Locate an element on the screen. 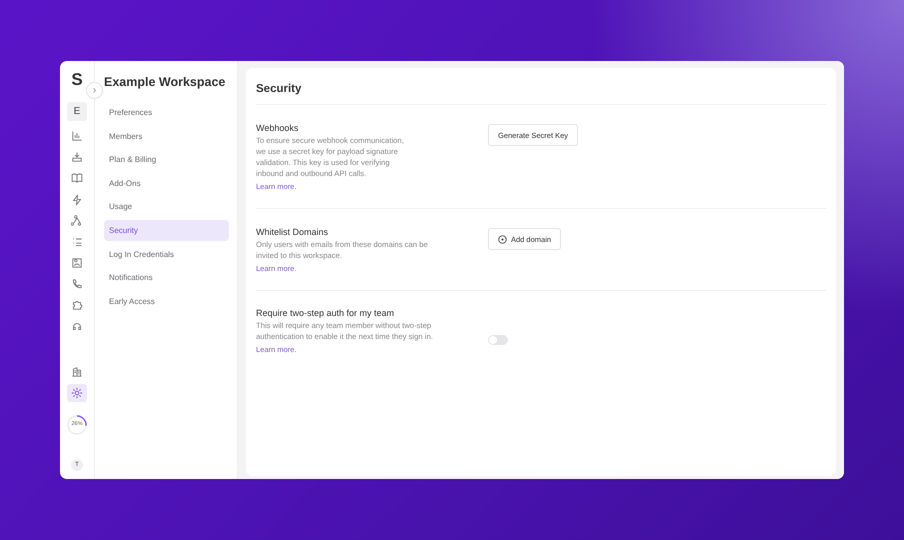 Image resolution: width=904 pixels, height=540 pixels. sidebar-item: Members is located at coordinates (166, 136).